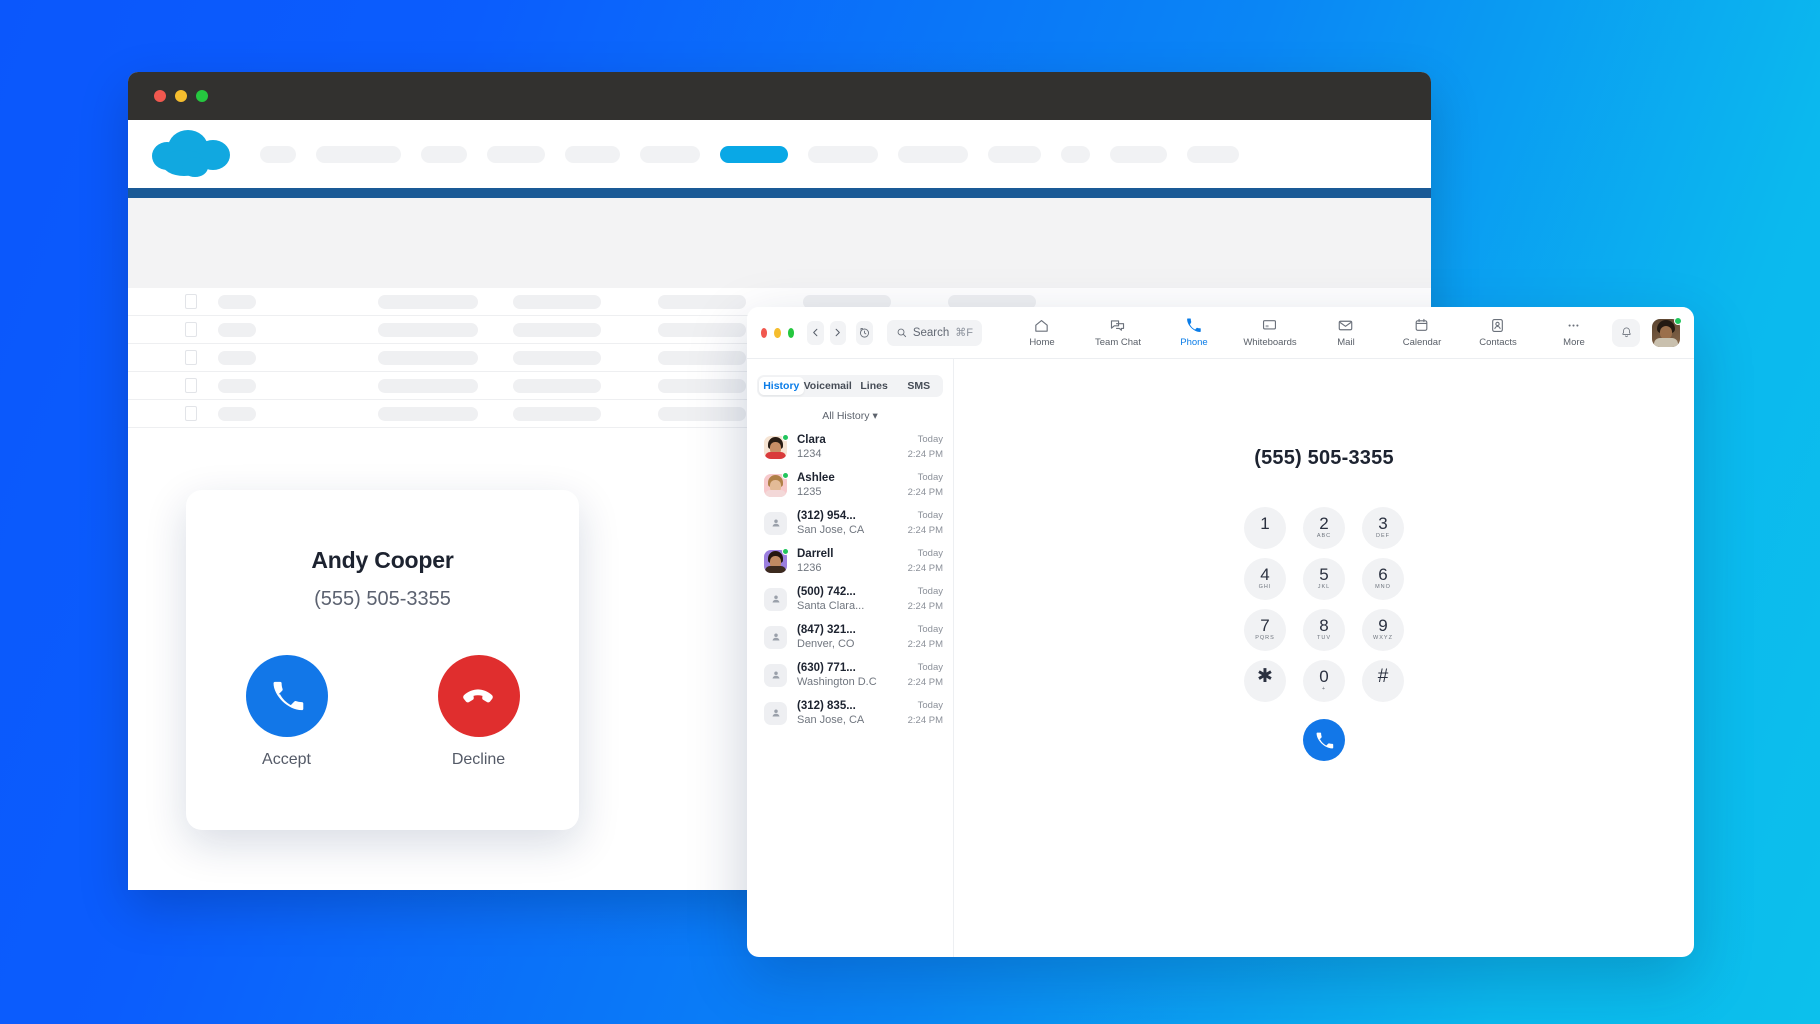  Describe the element at coordinates (850, 485) in the screenshot. I see `list-item: Ashlee 1235 Today 2:24 PM` at that location.